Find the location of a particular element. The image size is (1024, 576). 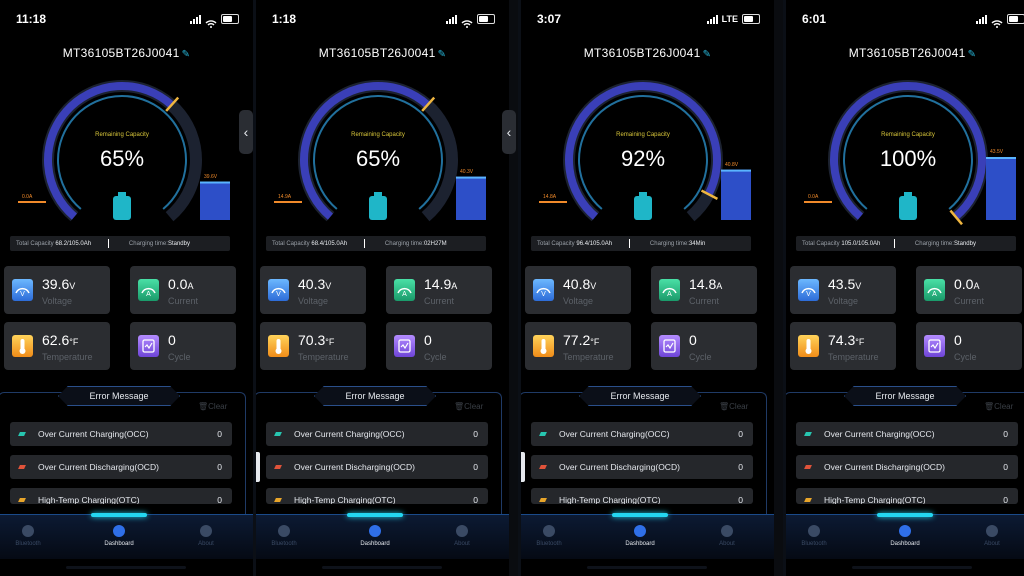

temperature-card: 77.2°F Temperature is located at coordinates (578, 346).